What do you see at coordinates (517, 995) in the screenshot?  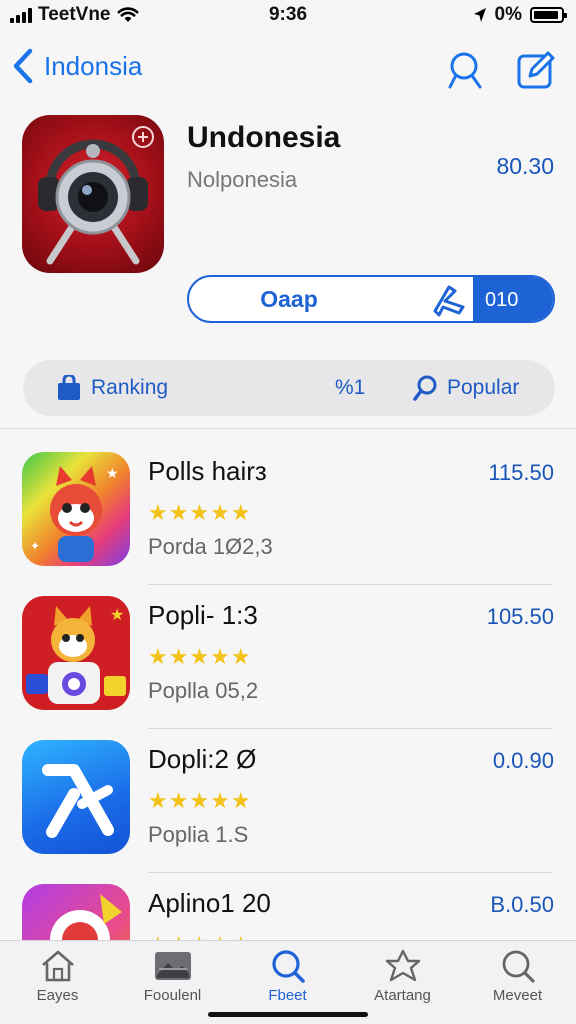 I see `tab-label: Meveet` at bounding box center [517, 995].